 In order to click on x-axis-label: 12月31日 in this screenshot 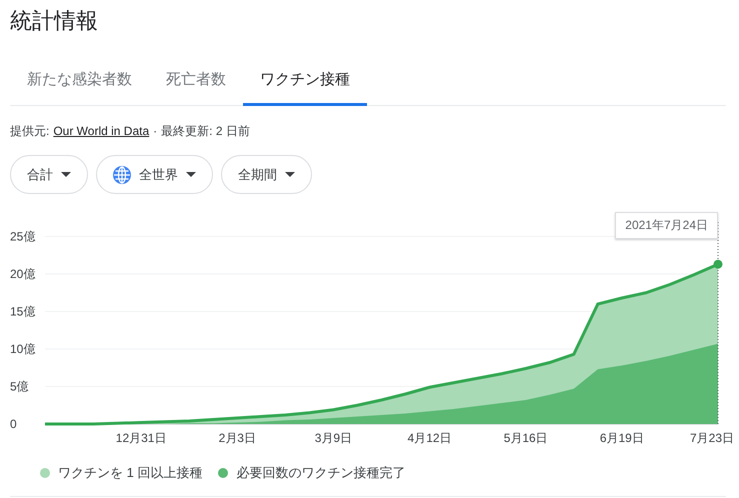, I will do `click(141, 438)`.